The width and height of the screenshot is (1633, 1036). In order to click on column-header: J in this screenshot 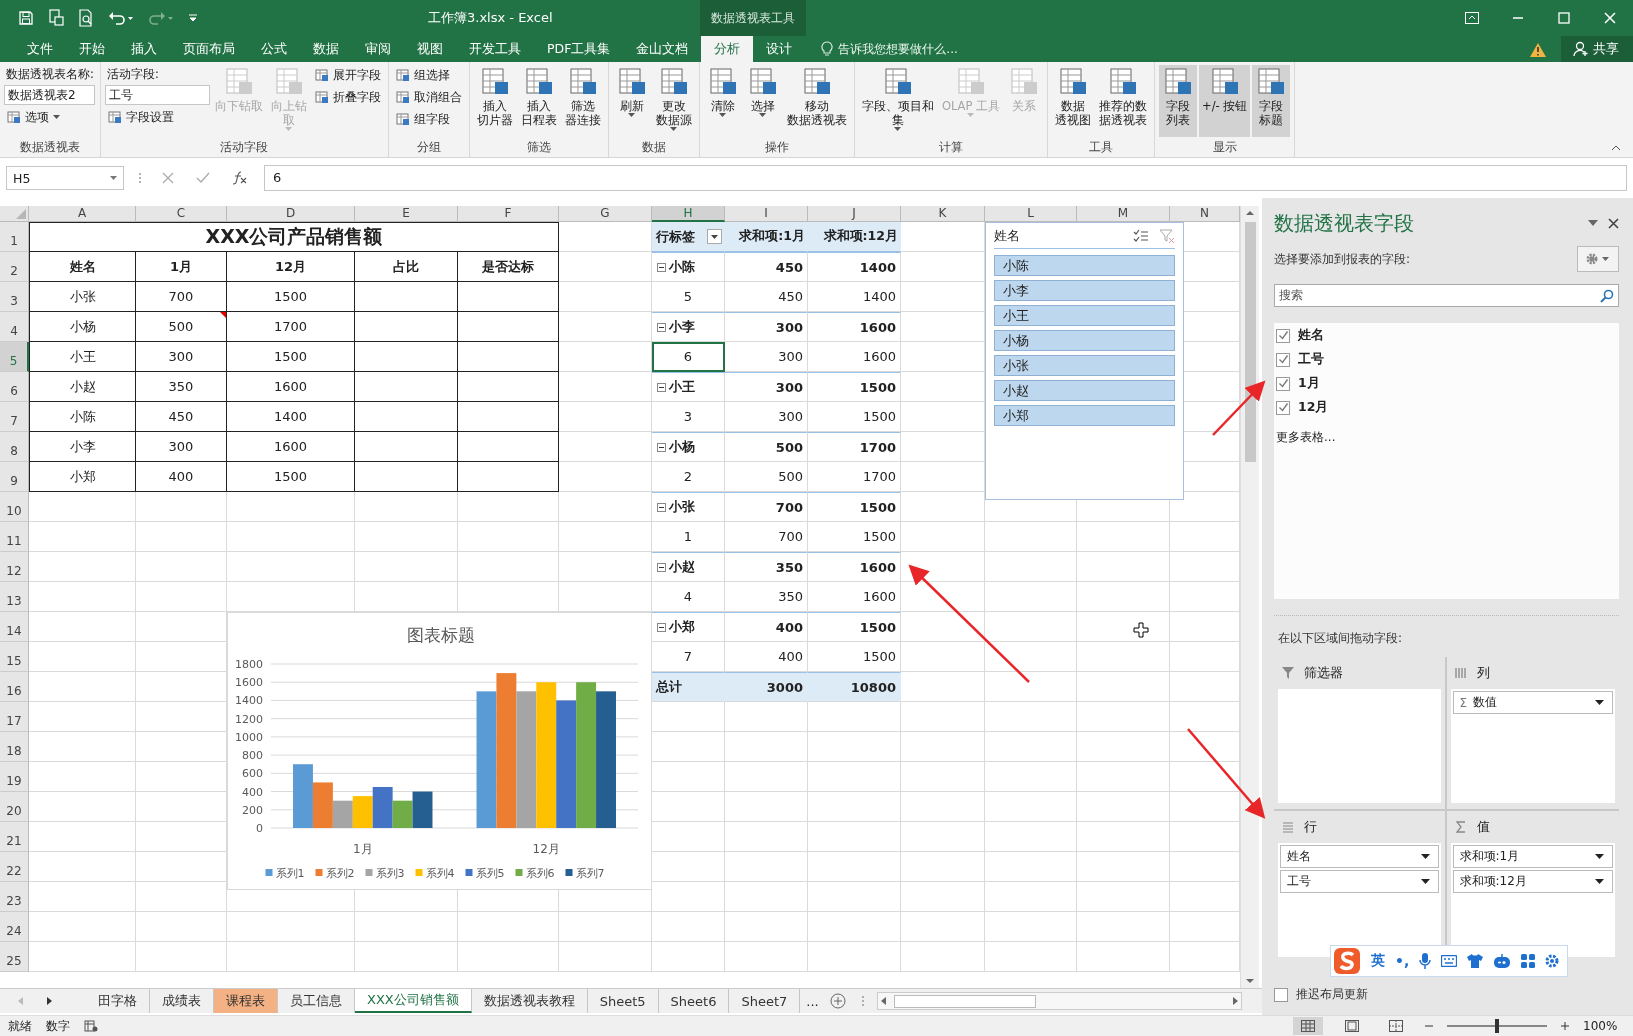, I will do `click(854, 214)`.